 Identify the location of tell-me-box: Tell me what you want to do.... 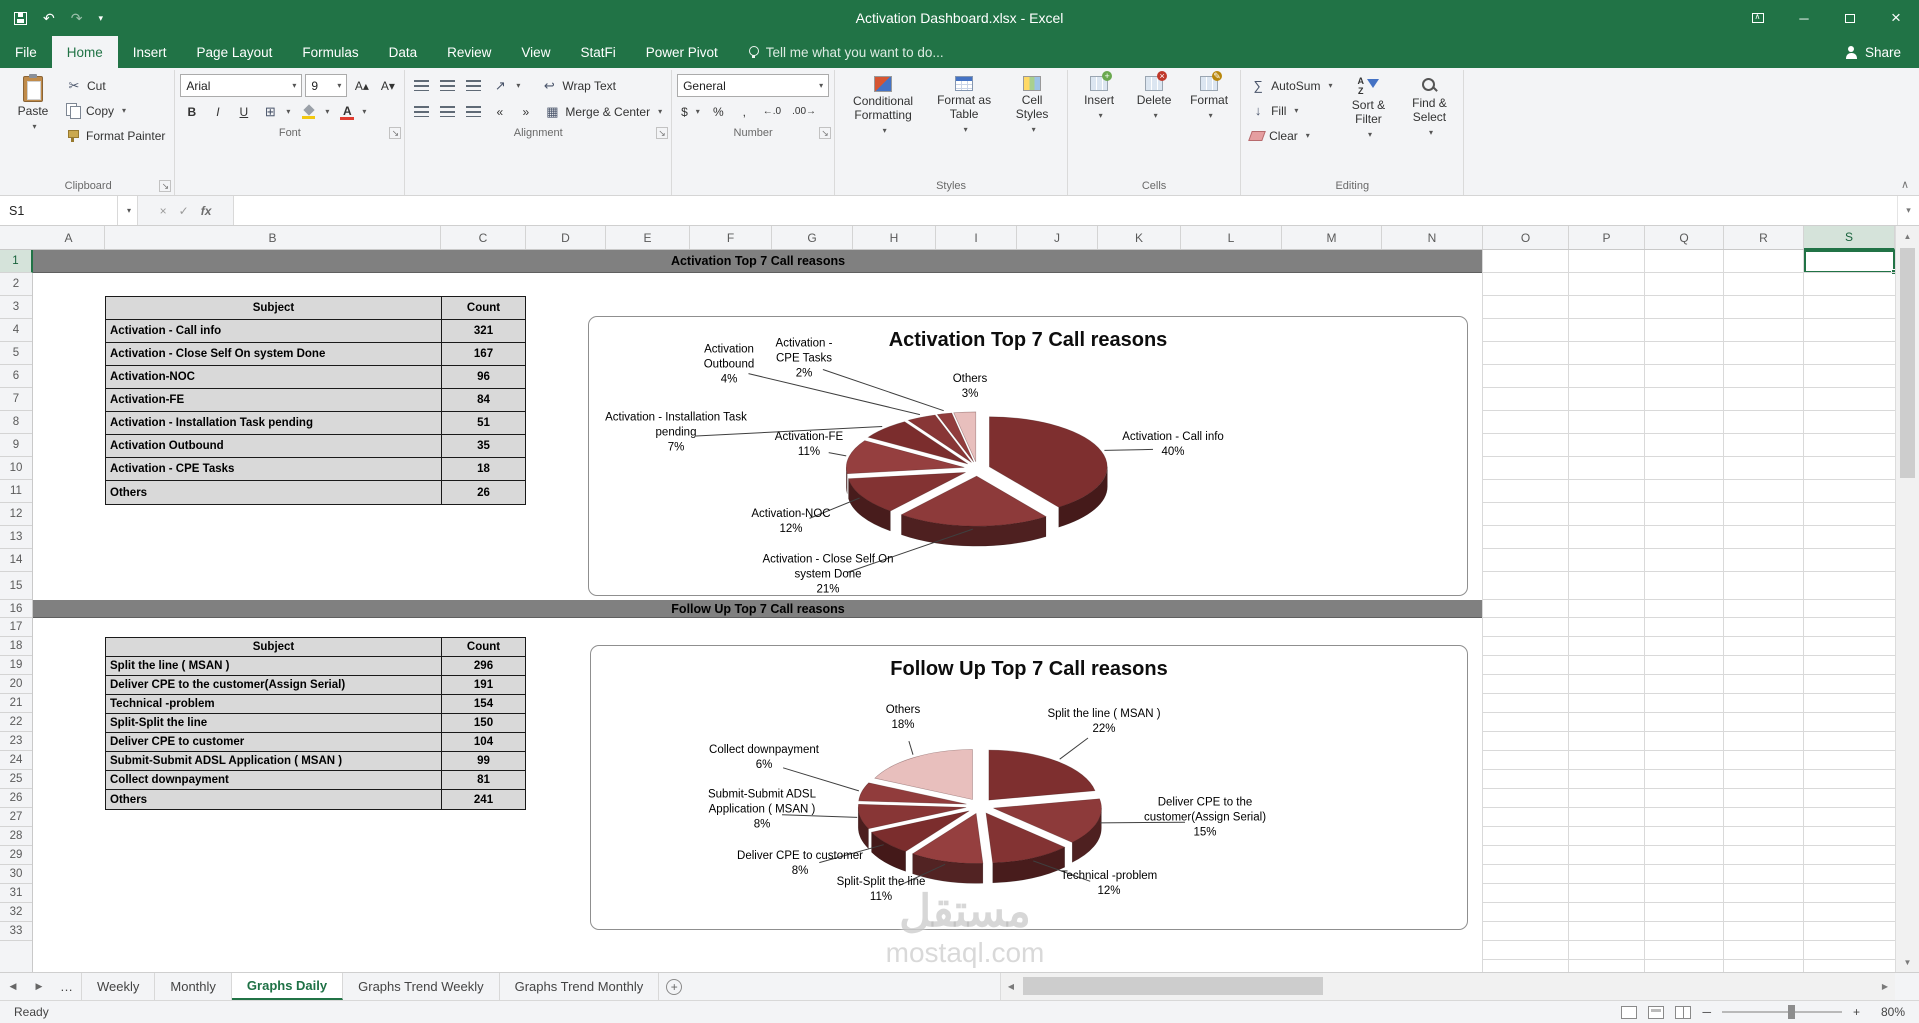
(845, 52).